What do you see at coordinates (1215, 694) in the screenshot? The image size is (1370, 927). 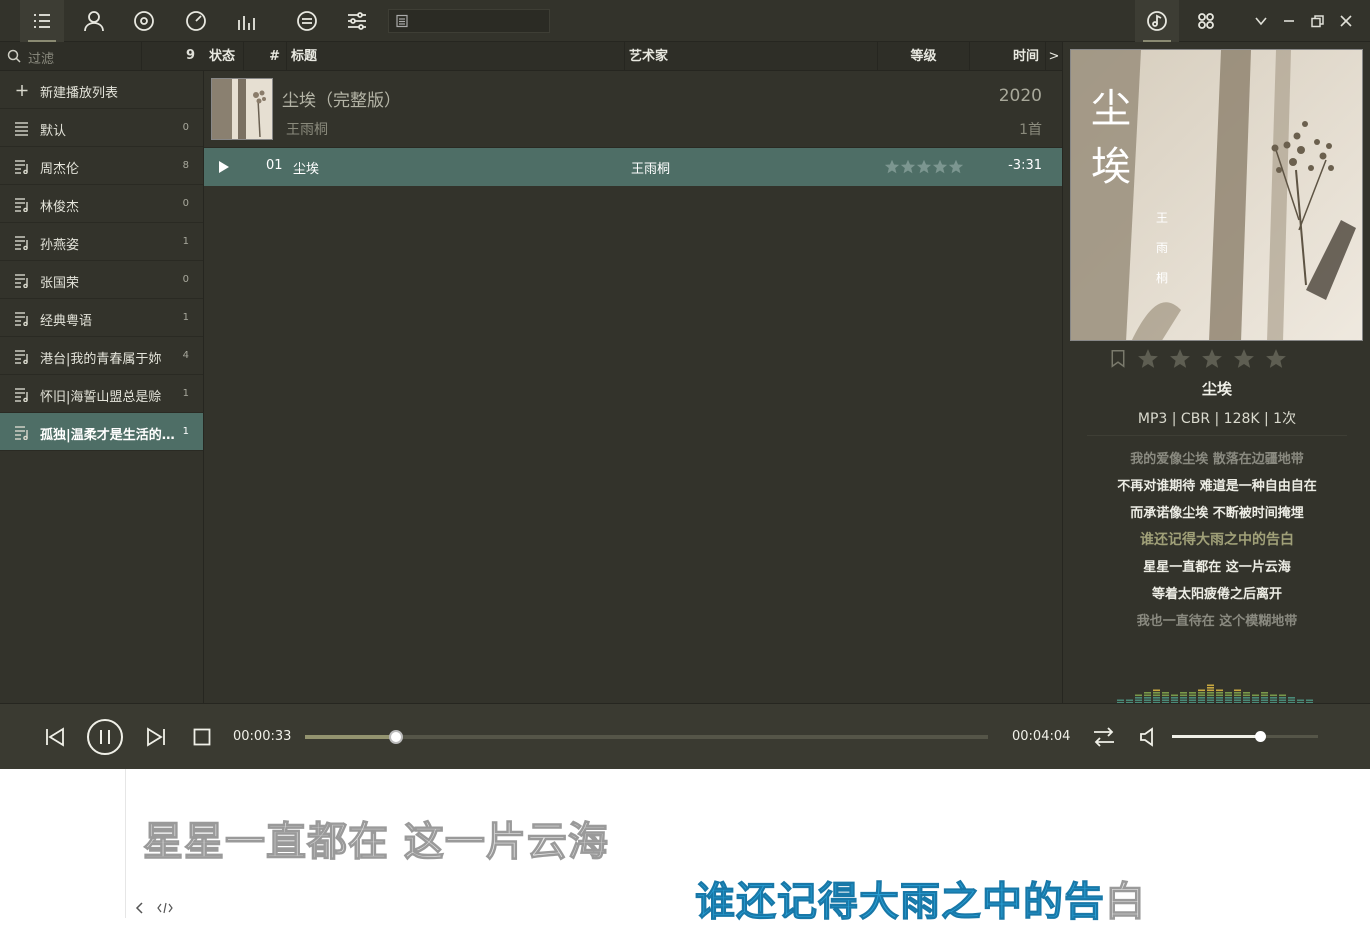 I see `spectrum-visualizer` at bounding box center [1215, 694].